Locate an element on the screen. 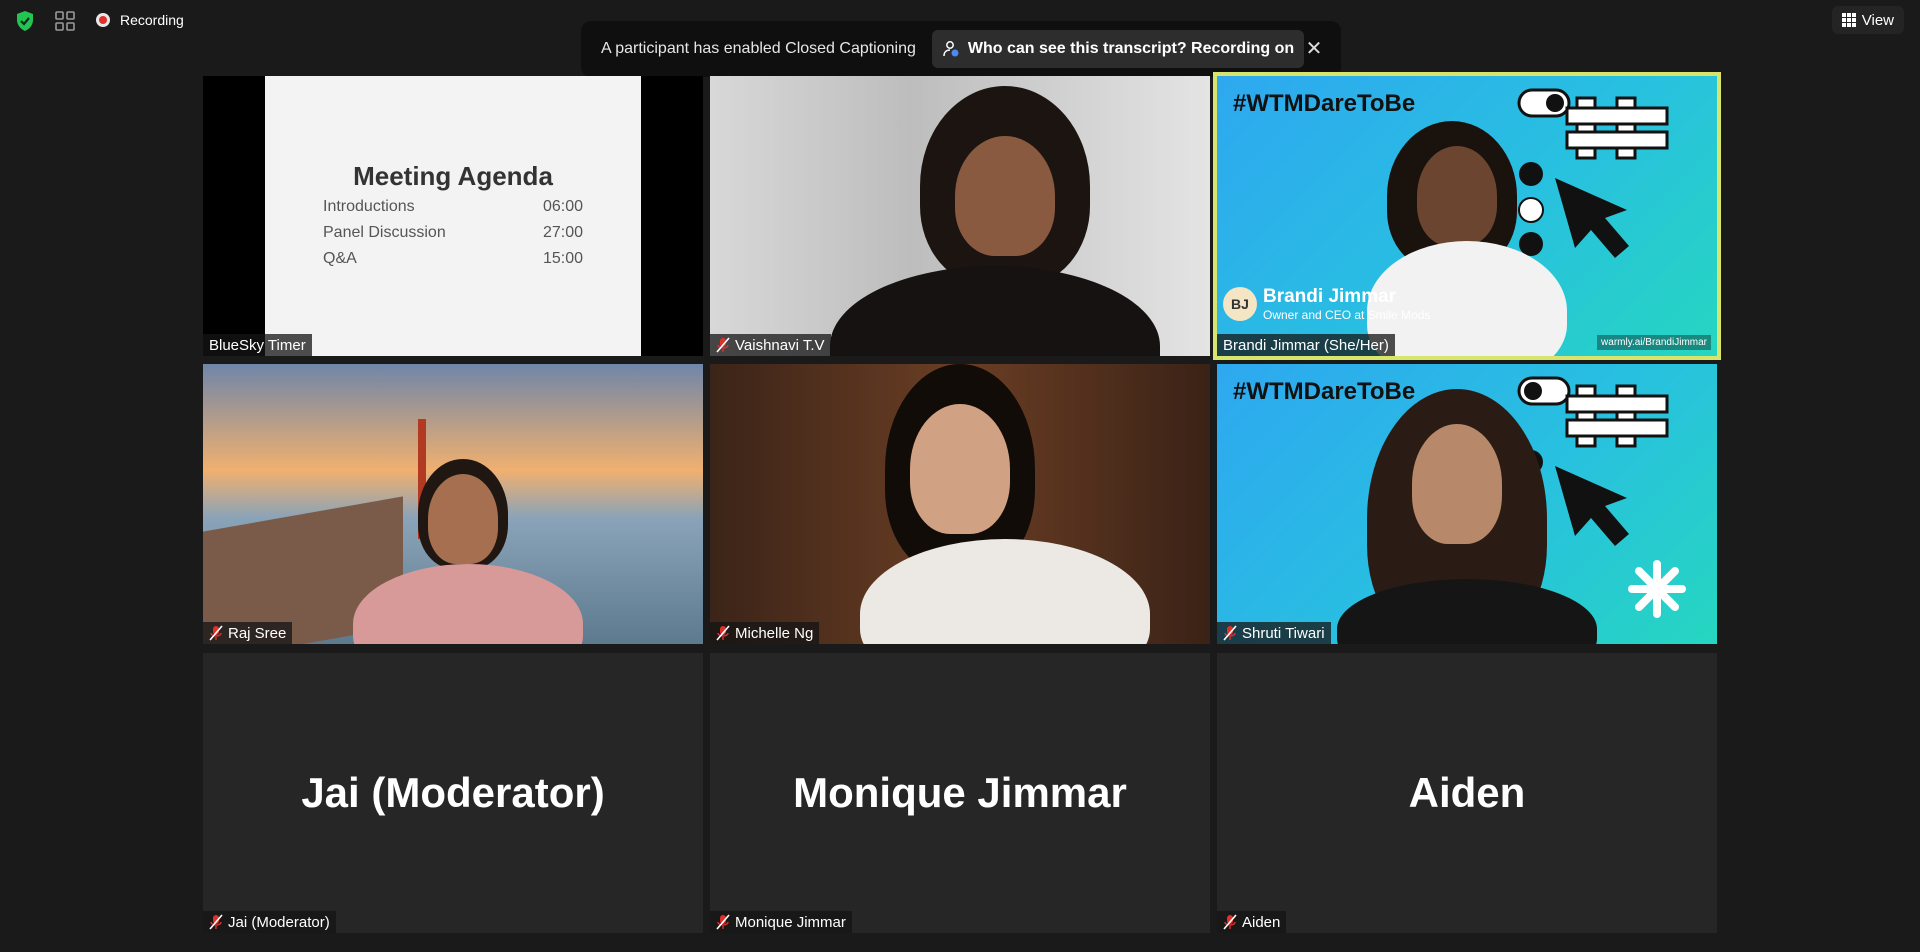  view-label: View is located at coordinates (1877, 20).